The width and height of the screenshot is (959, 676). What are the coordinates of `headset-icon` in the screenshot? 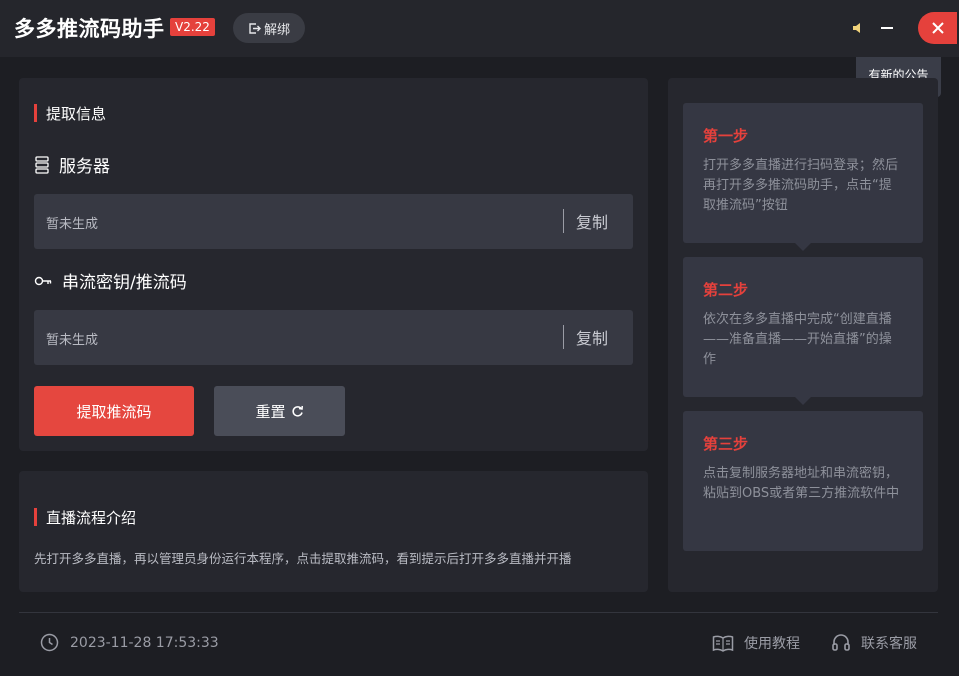 It's located at (841, 642).